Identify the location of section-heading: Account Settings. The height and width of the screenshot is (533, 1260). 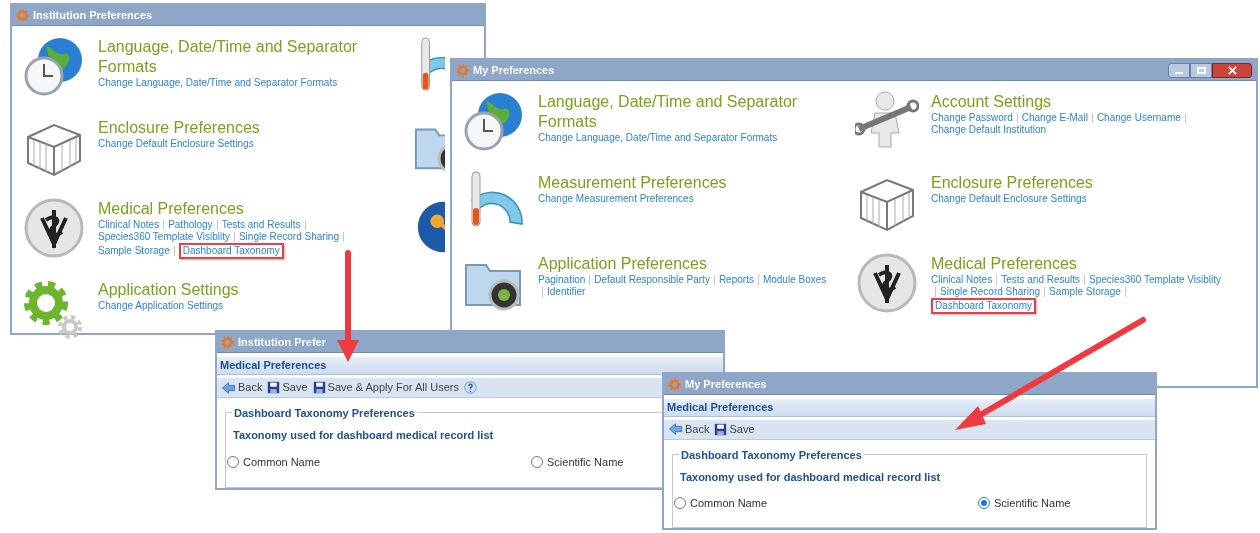
(992, 102).